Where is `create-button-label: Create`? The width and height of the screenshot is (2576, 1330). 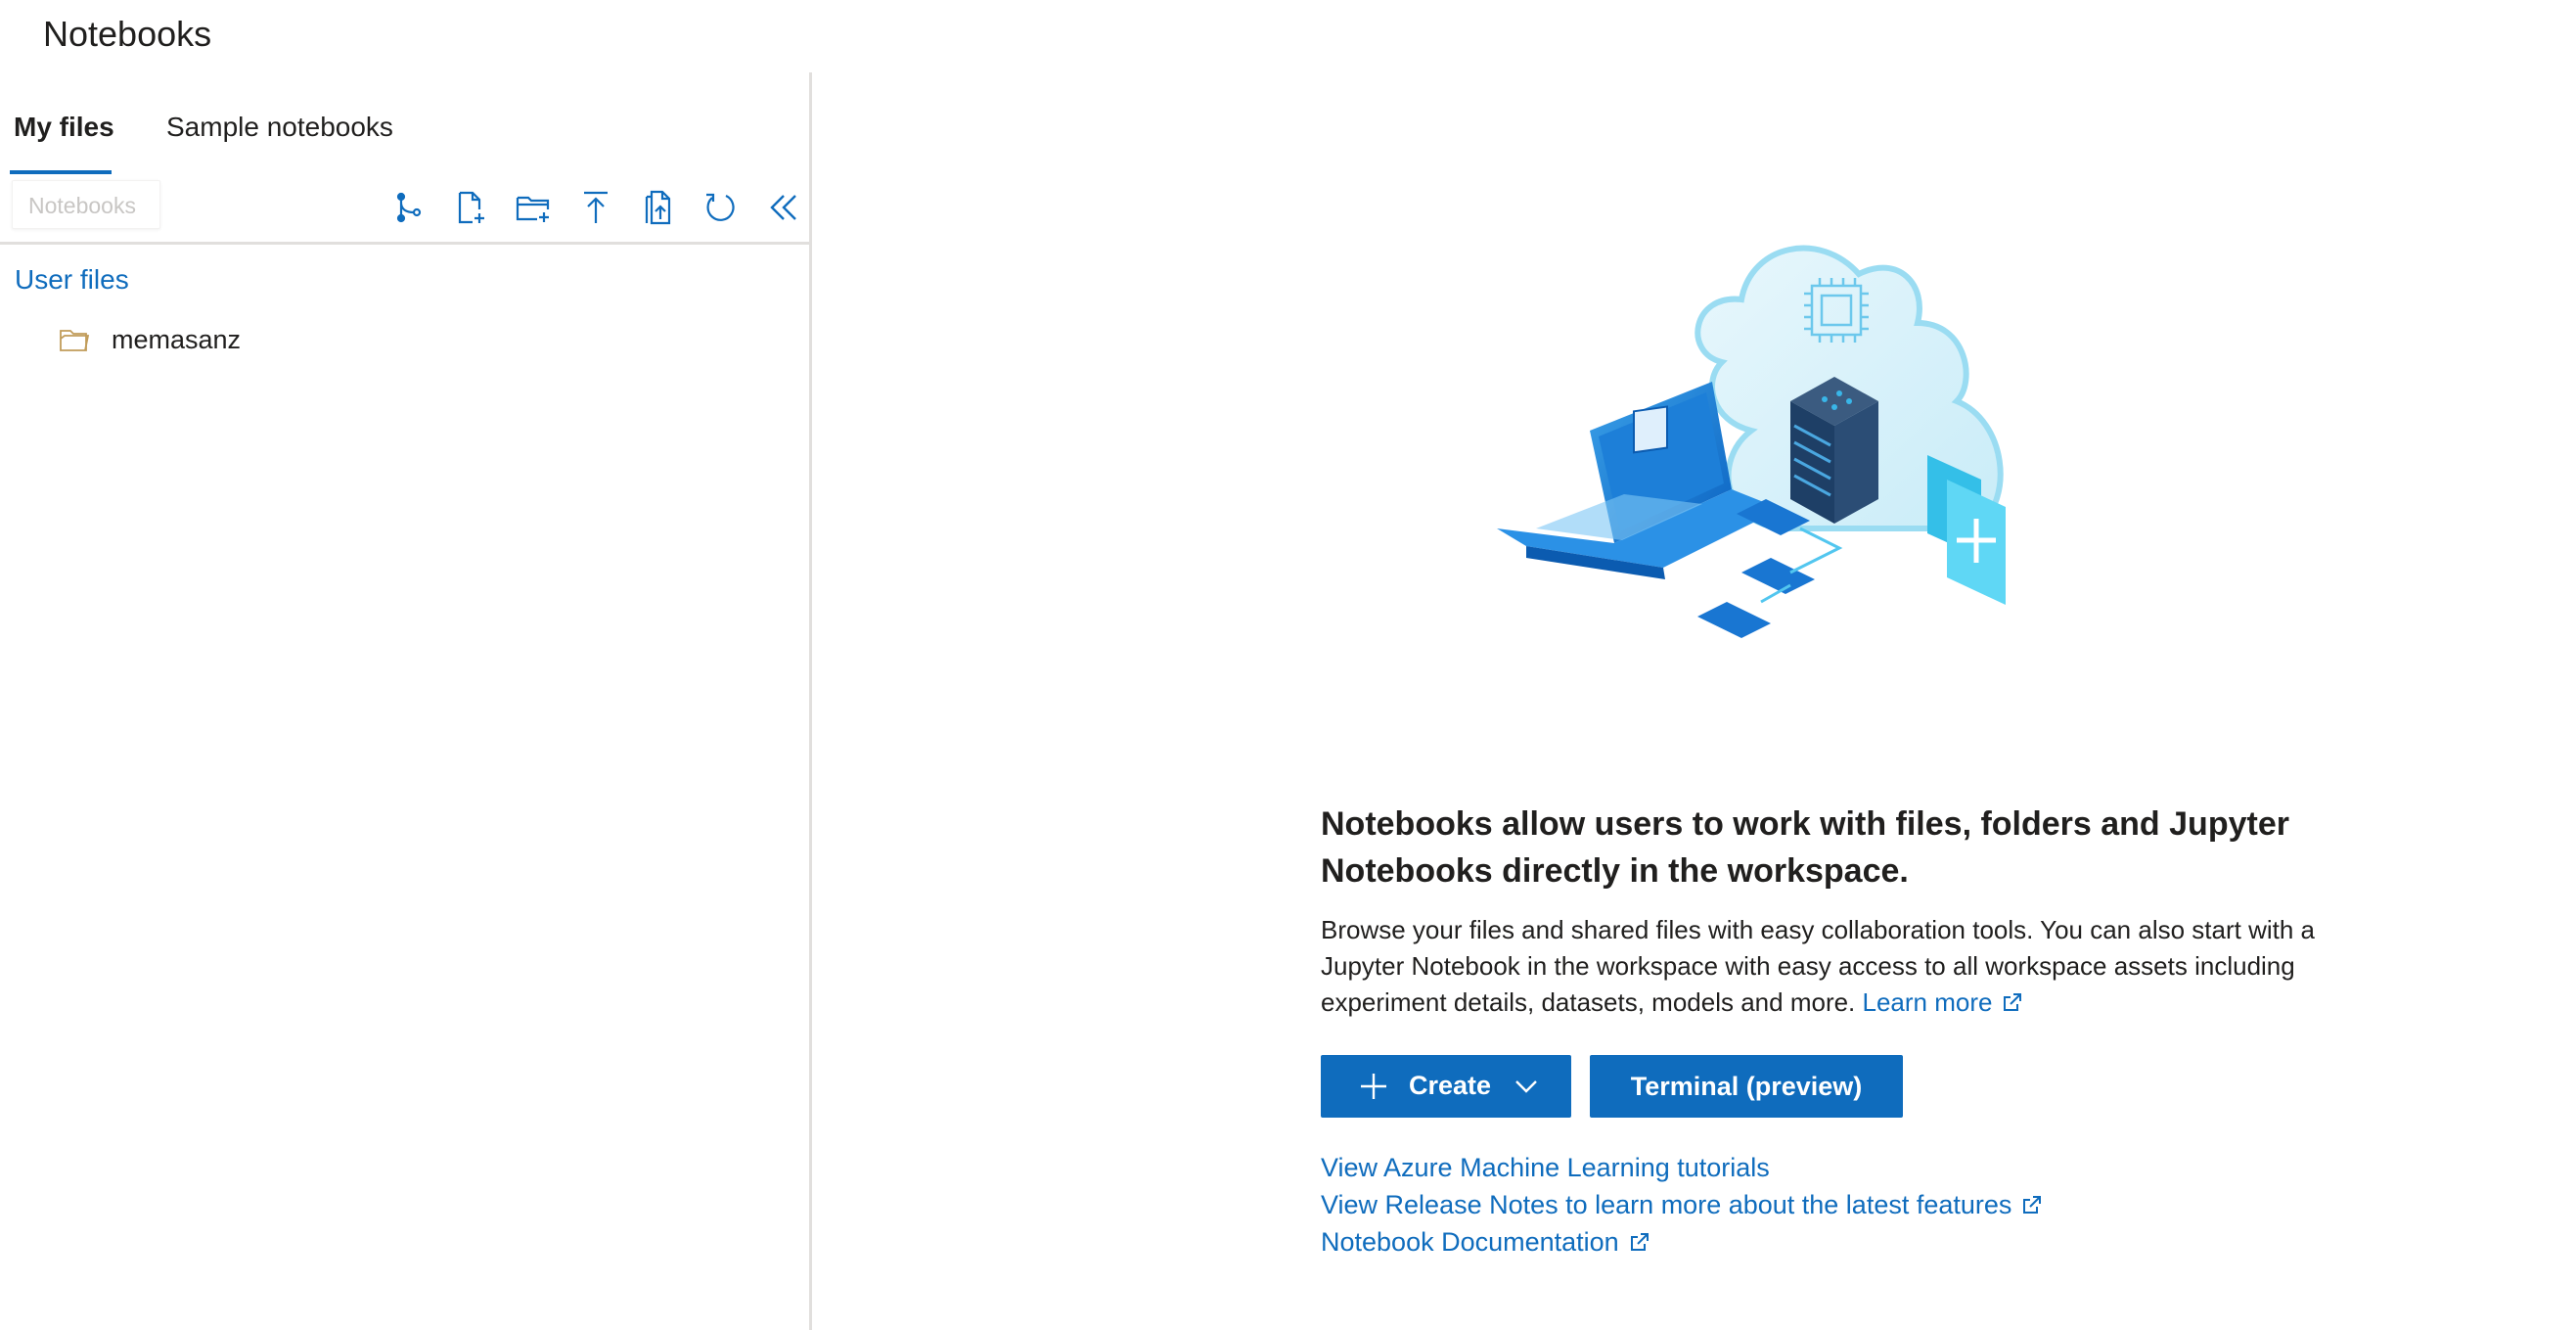 create-button-label: Create is located at coordinates (1450, 1085).